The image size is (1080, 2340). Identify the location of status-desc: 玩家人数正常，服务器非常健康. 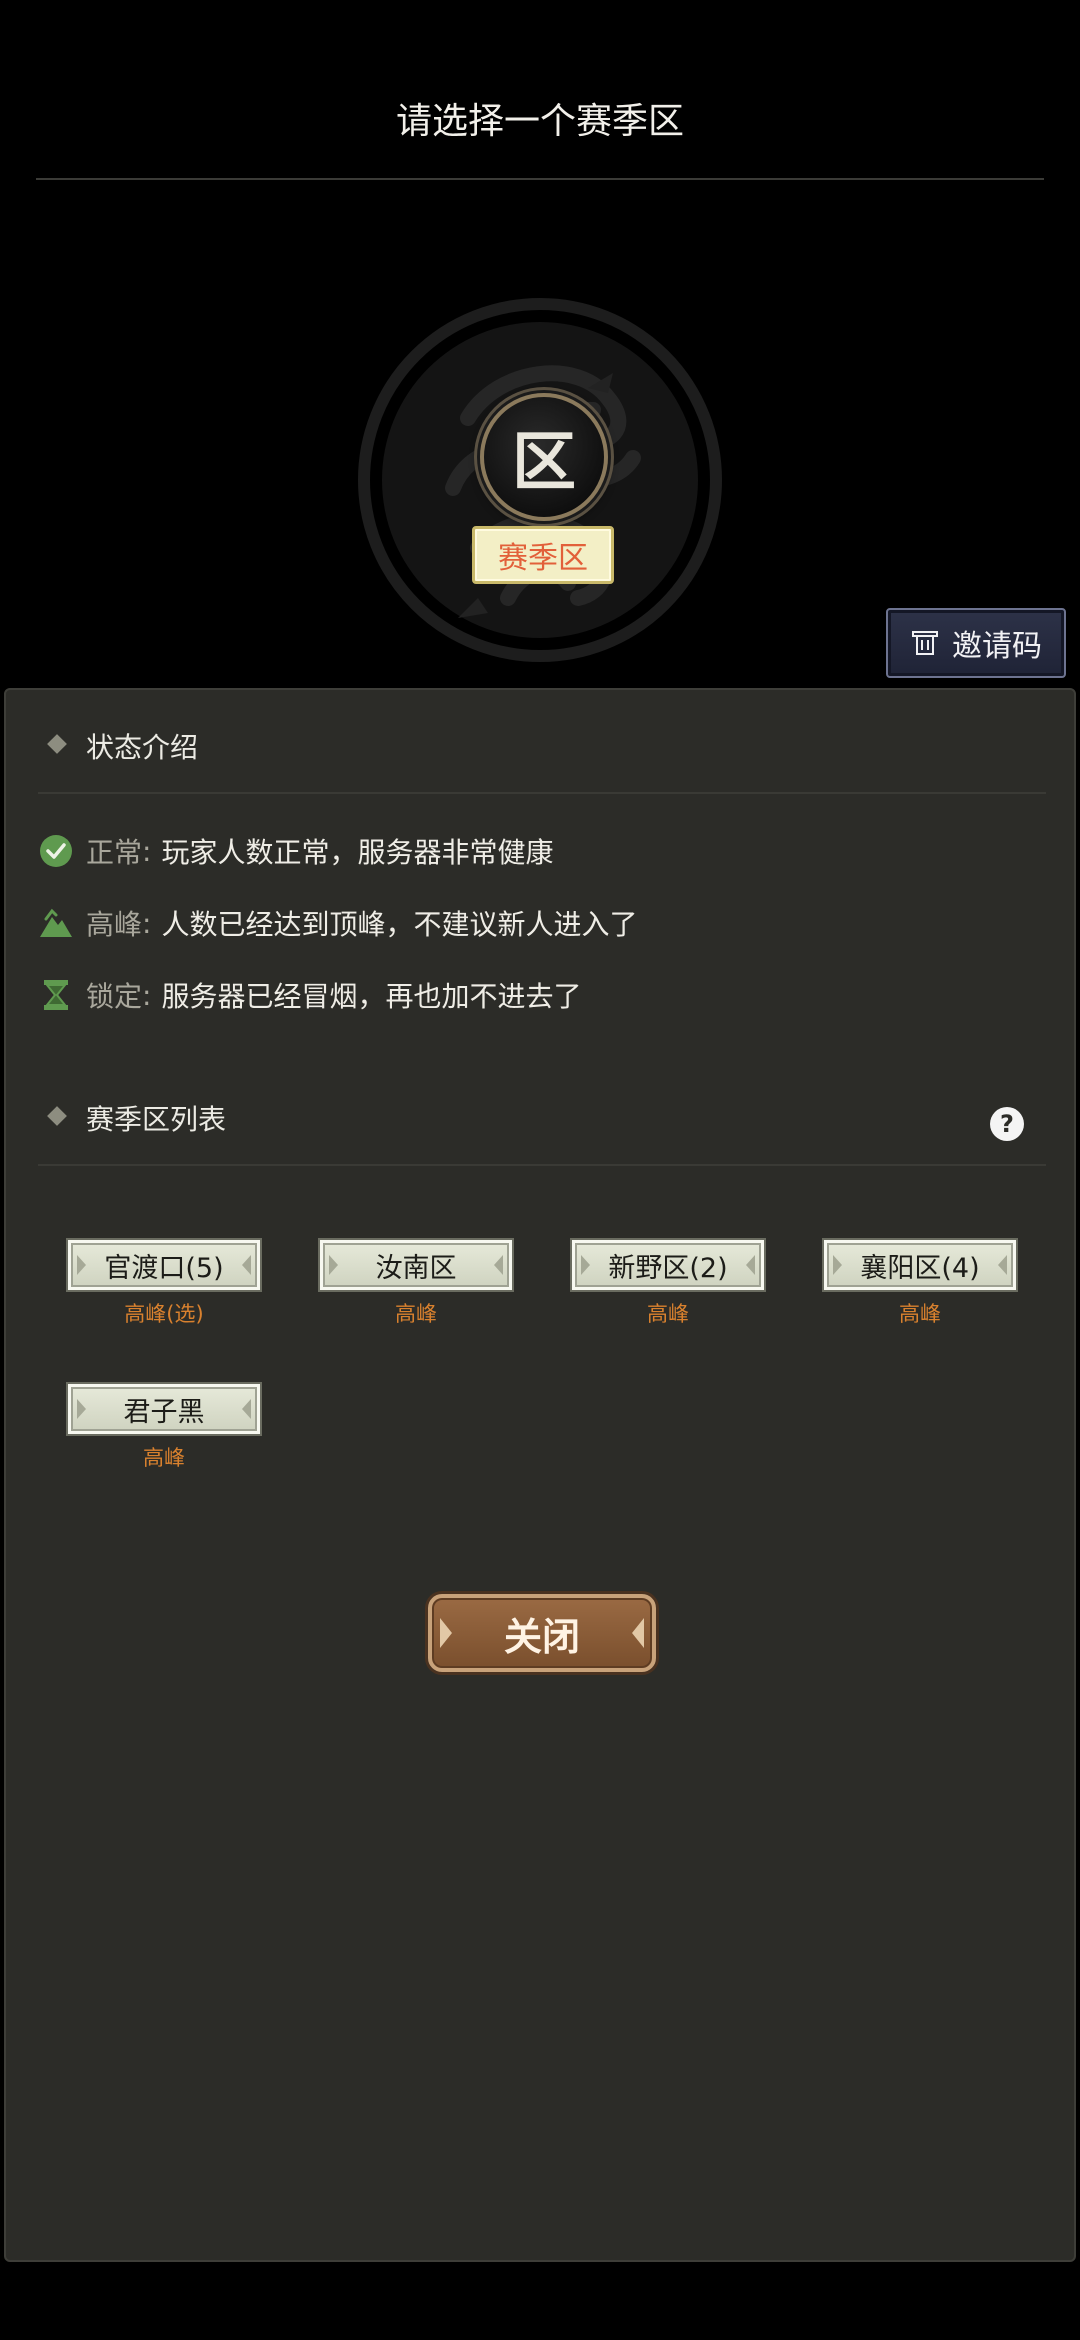
(357, 852).